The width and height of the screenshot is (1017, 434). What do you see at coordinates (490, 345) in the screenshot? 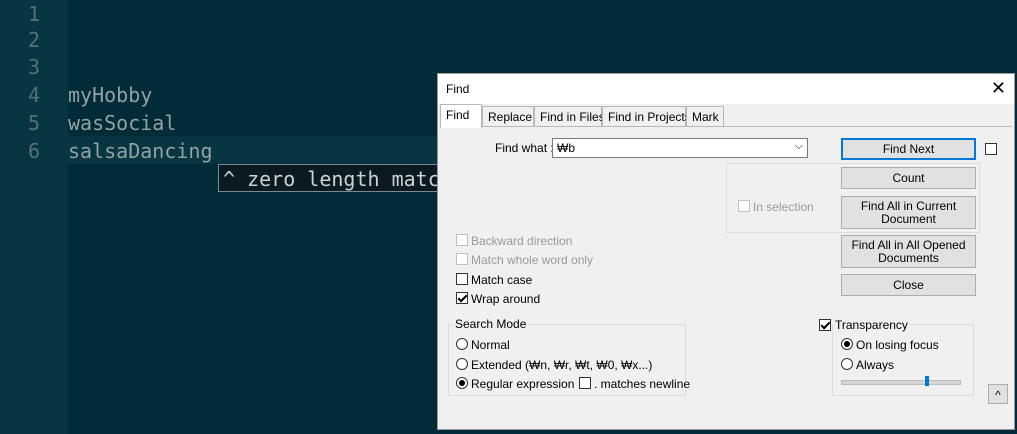
I see `normal-label: Normal` at bounding box center [490, 345].